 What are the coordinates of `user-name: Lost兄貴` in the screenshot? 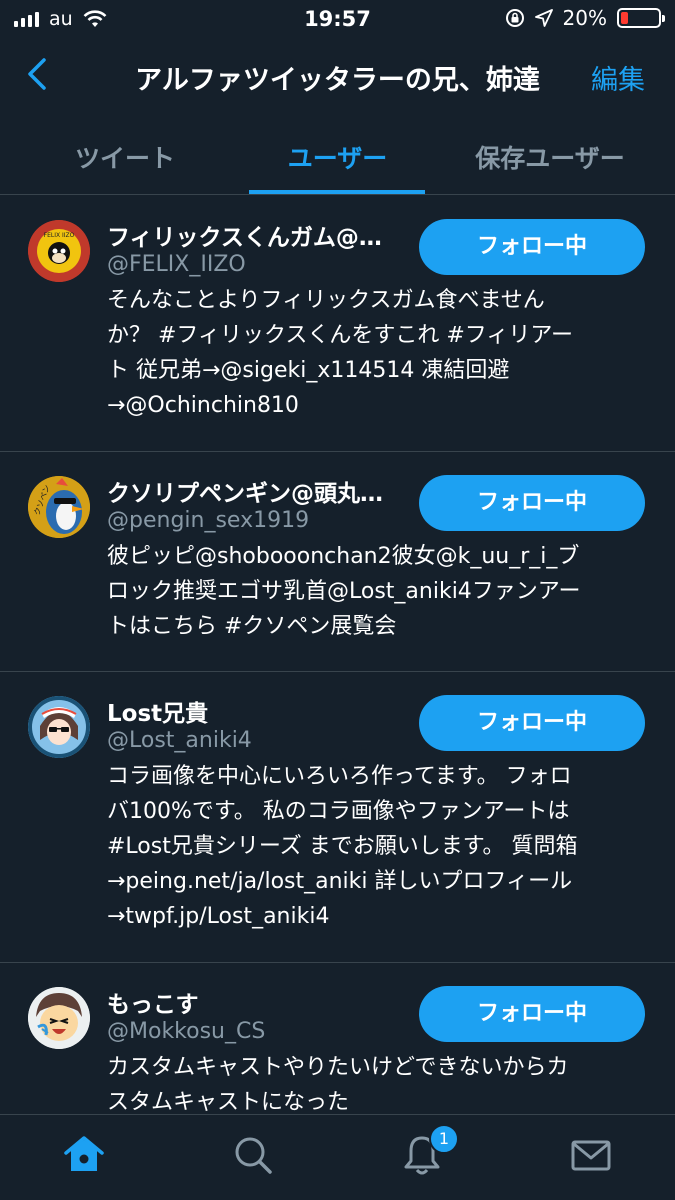 It's located at (158, 714).